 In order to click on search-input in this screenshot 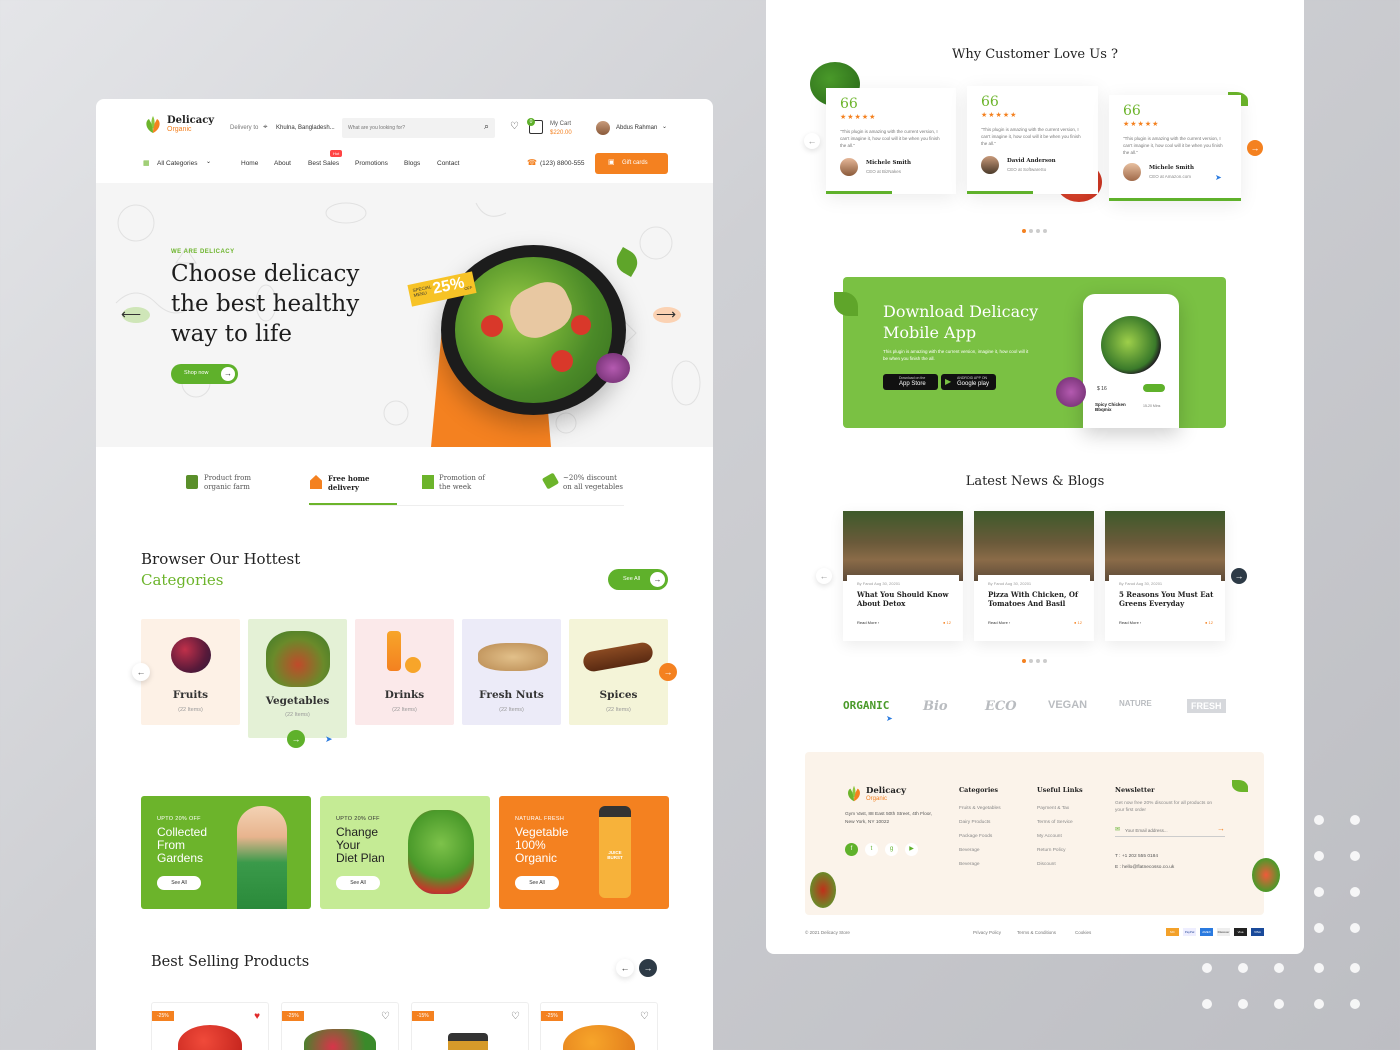, I will do `click(410, 128)`.